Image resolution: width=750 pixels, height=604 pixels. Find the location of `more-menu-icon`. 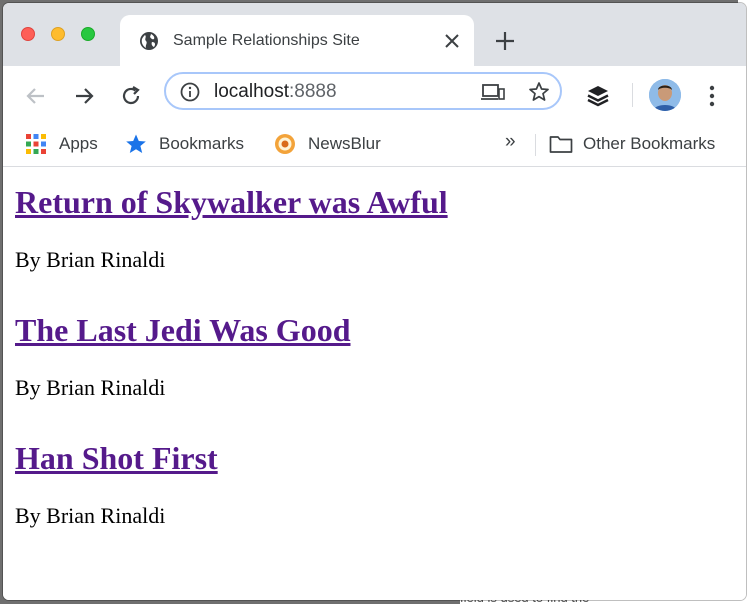

more-menu-icon is located at coordinates (712, 96).